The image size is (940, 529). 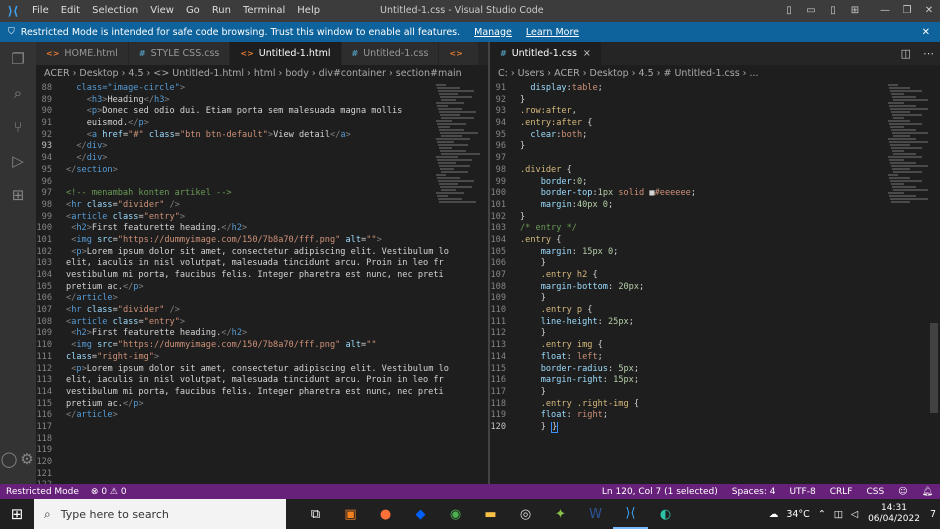 What do you see at coordinates (715, 241) in the screenshot?
I see `code-line: 104 .entry {` at bounding box center [715, 241].